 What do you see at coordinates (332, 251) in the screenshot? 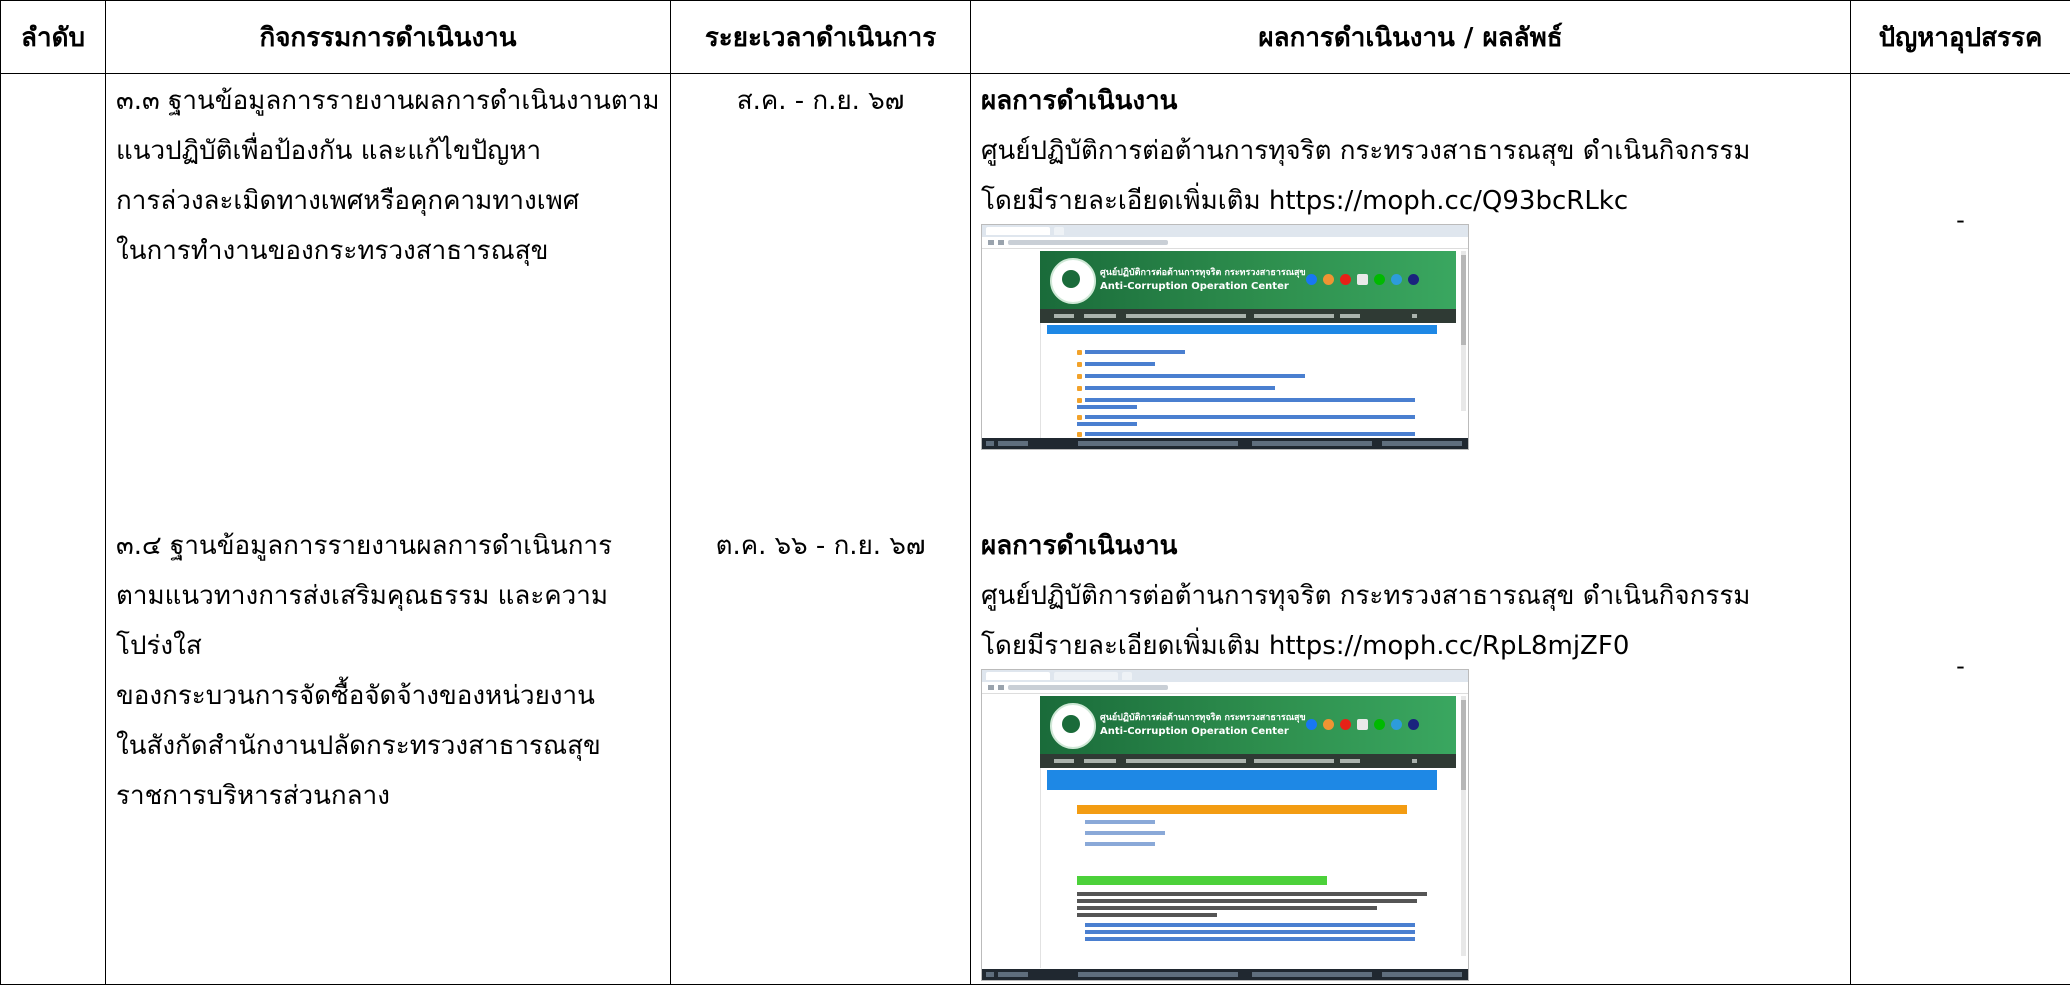
I see `activity-line: ในการทำงานของกระทรวงสาธารณสุข` at bounding box center [332, 251].